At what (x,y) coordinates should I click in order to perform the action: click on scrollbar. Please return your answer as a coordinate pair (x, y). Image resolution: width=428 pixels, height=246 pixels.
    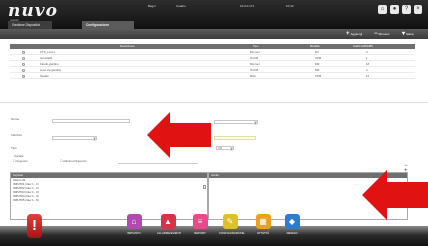
    Looking at the image, I should click on (204, 187).